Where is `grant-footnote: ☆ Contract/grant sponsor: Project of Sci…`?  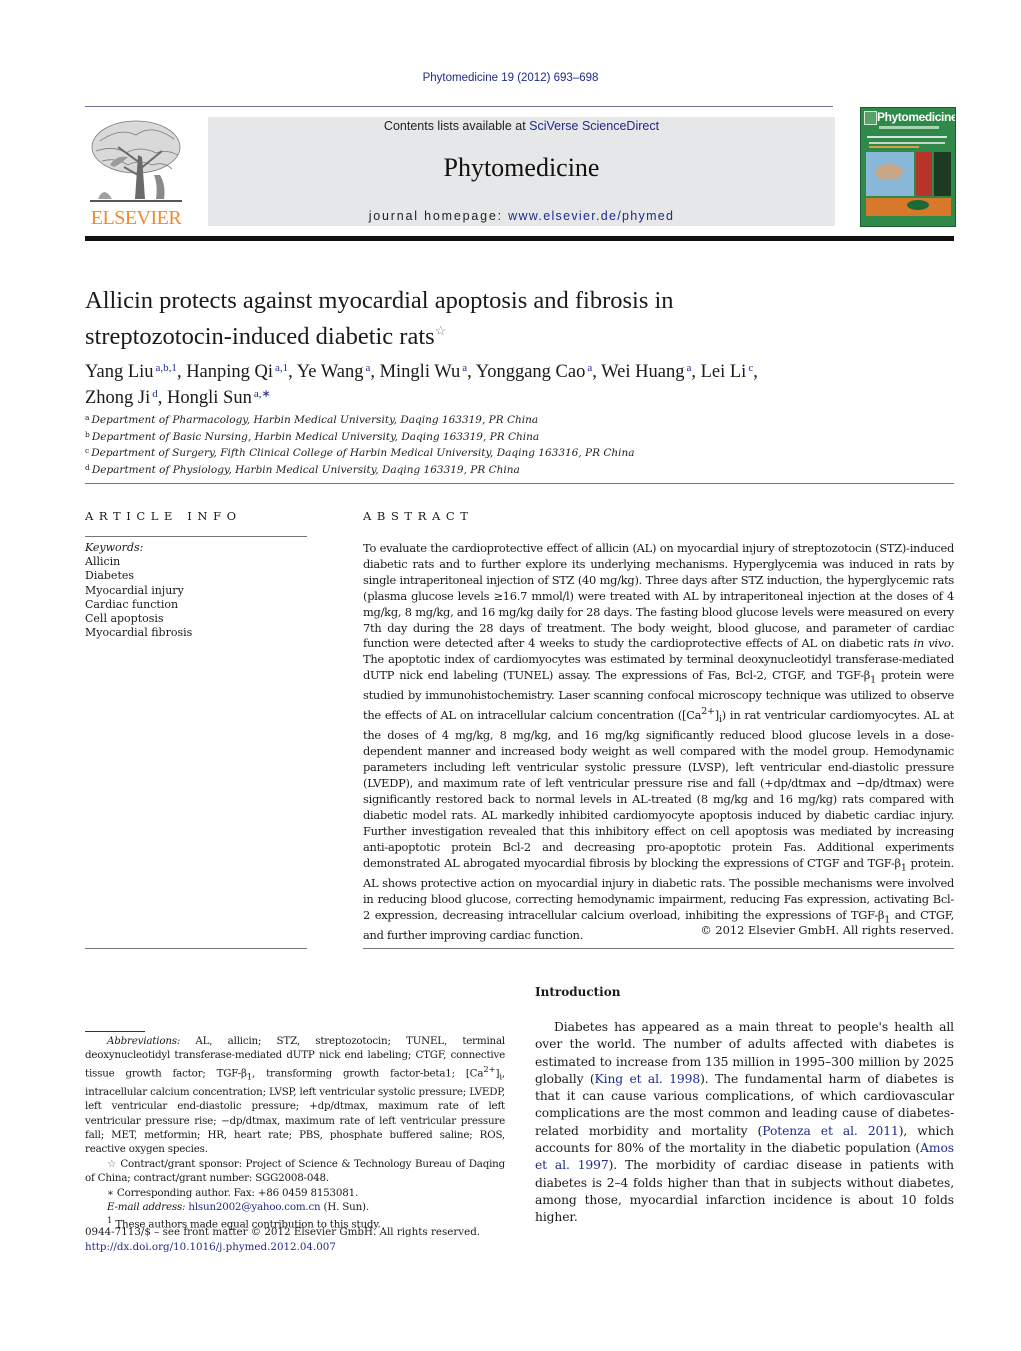 grant-footnote: ☆ Contract/grant sponsor: Project of Sci… is located at coordinates (295, 1171).